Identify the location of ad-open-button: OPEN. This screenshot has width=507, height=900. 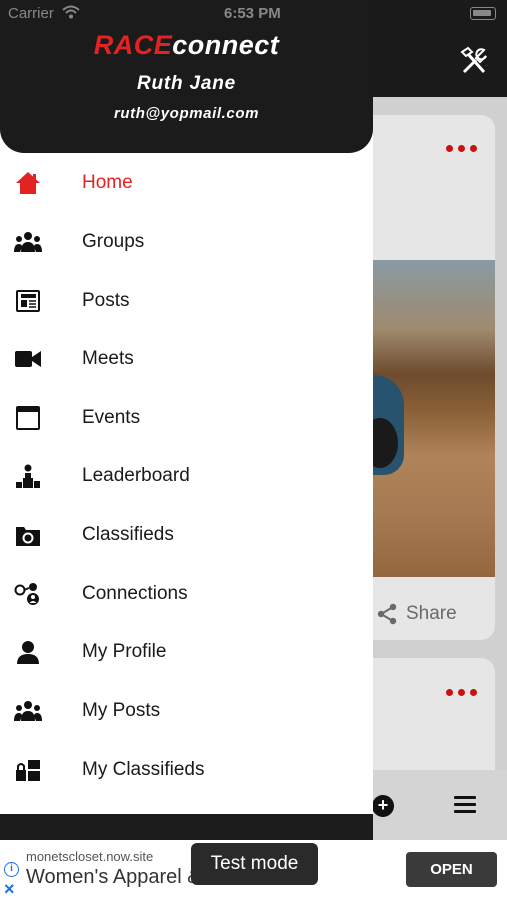
(451, 869).